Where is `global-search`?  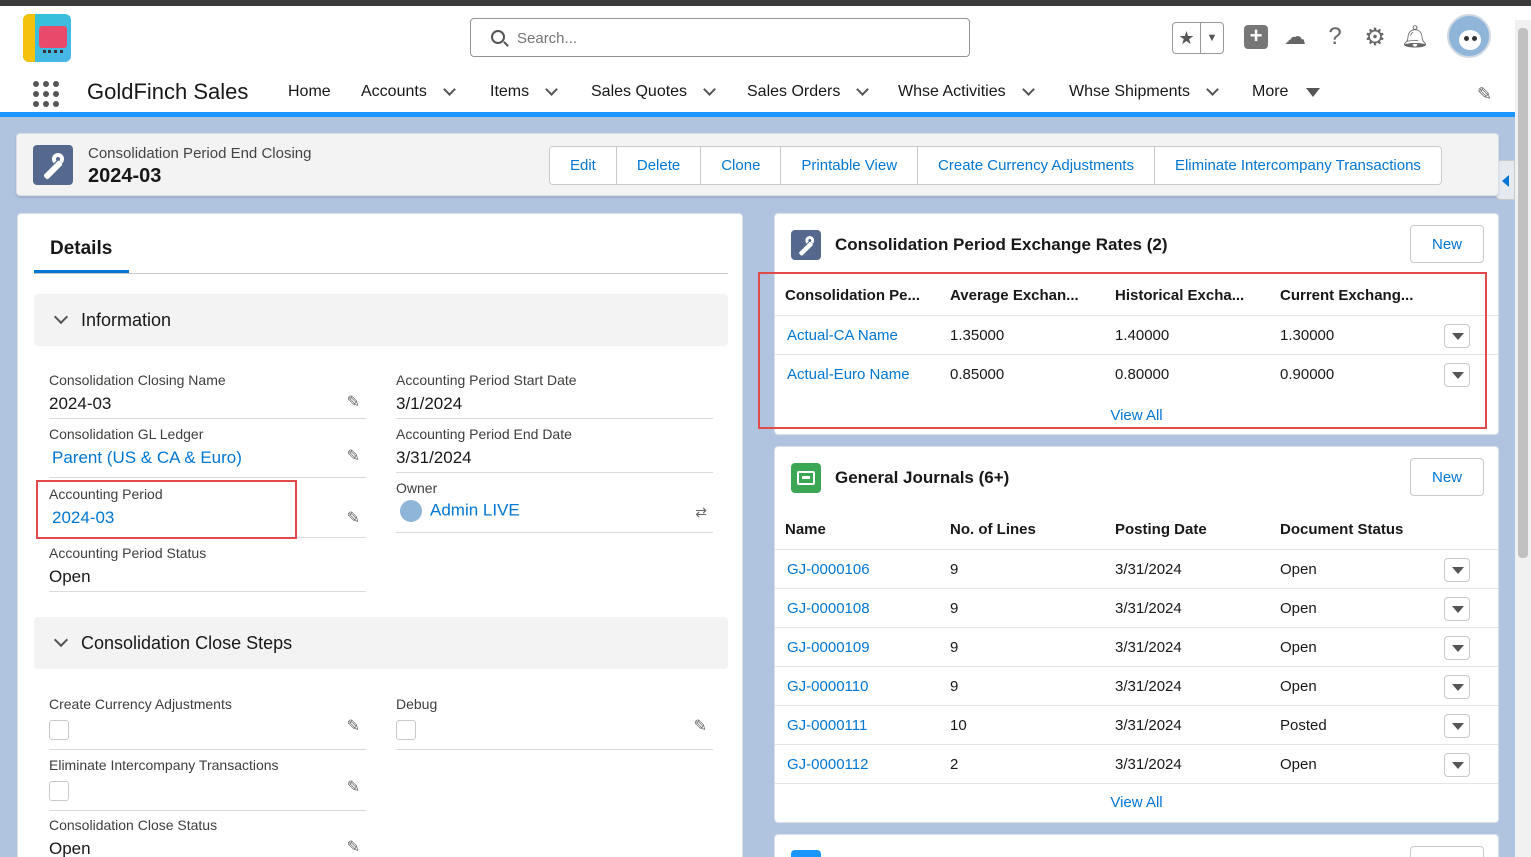
global-search is located at coordinates (720, 37).